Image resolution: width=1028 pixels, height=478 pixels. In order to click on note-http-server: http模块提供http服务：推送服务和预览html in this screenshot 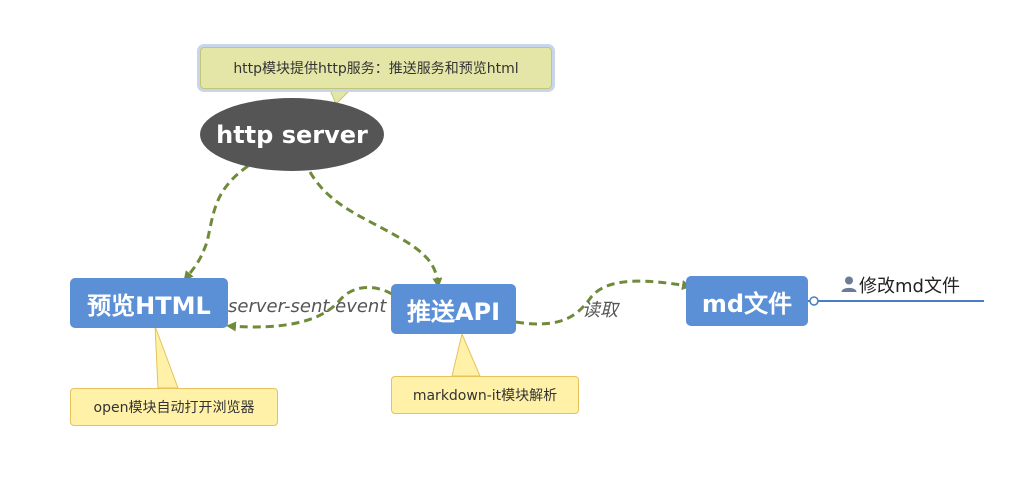, I will do `click(376, 68)`.